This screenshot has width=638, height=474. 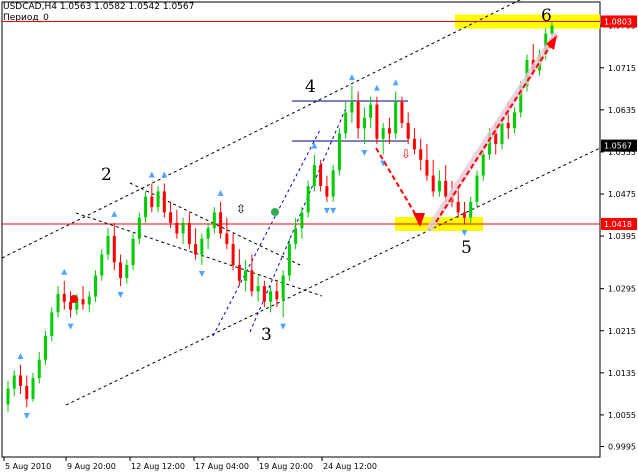 What do you see at coordinates (310, 87) in the screenshot?
I see `wave-label-4: 4` at bounding box center [310, 87].